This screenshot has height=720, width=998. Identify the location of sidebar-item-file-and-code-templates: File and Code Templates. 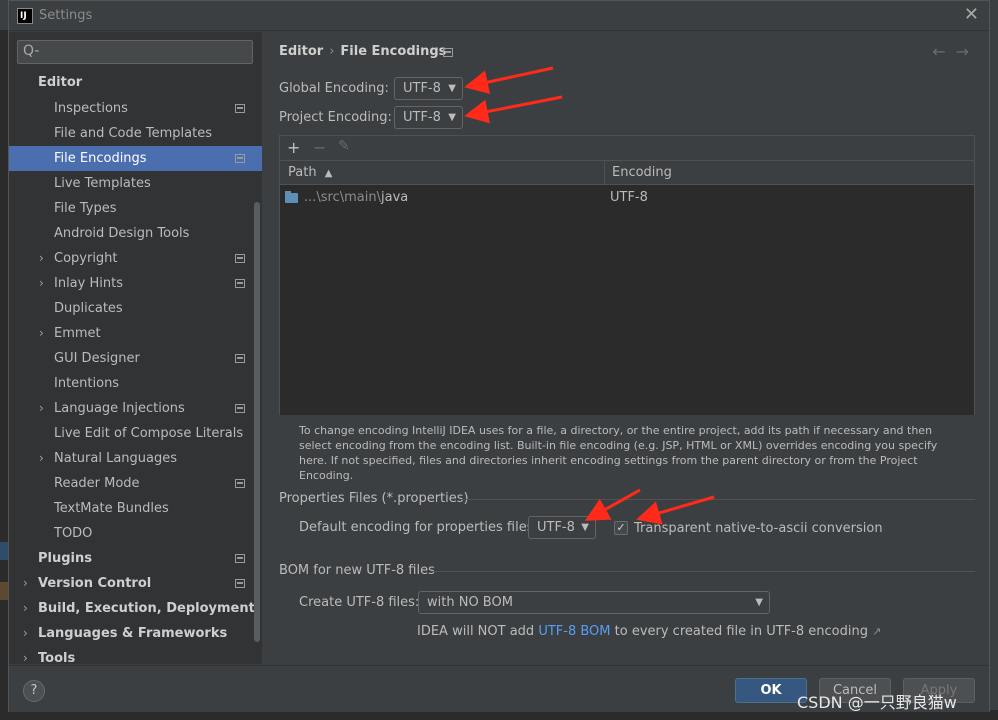
(135, 133).